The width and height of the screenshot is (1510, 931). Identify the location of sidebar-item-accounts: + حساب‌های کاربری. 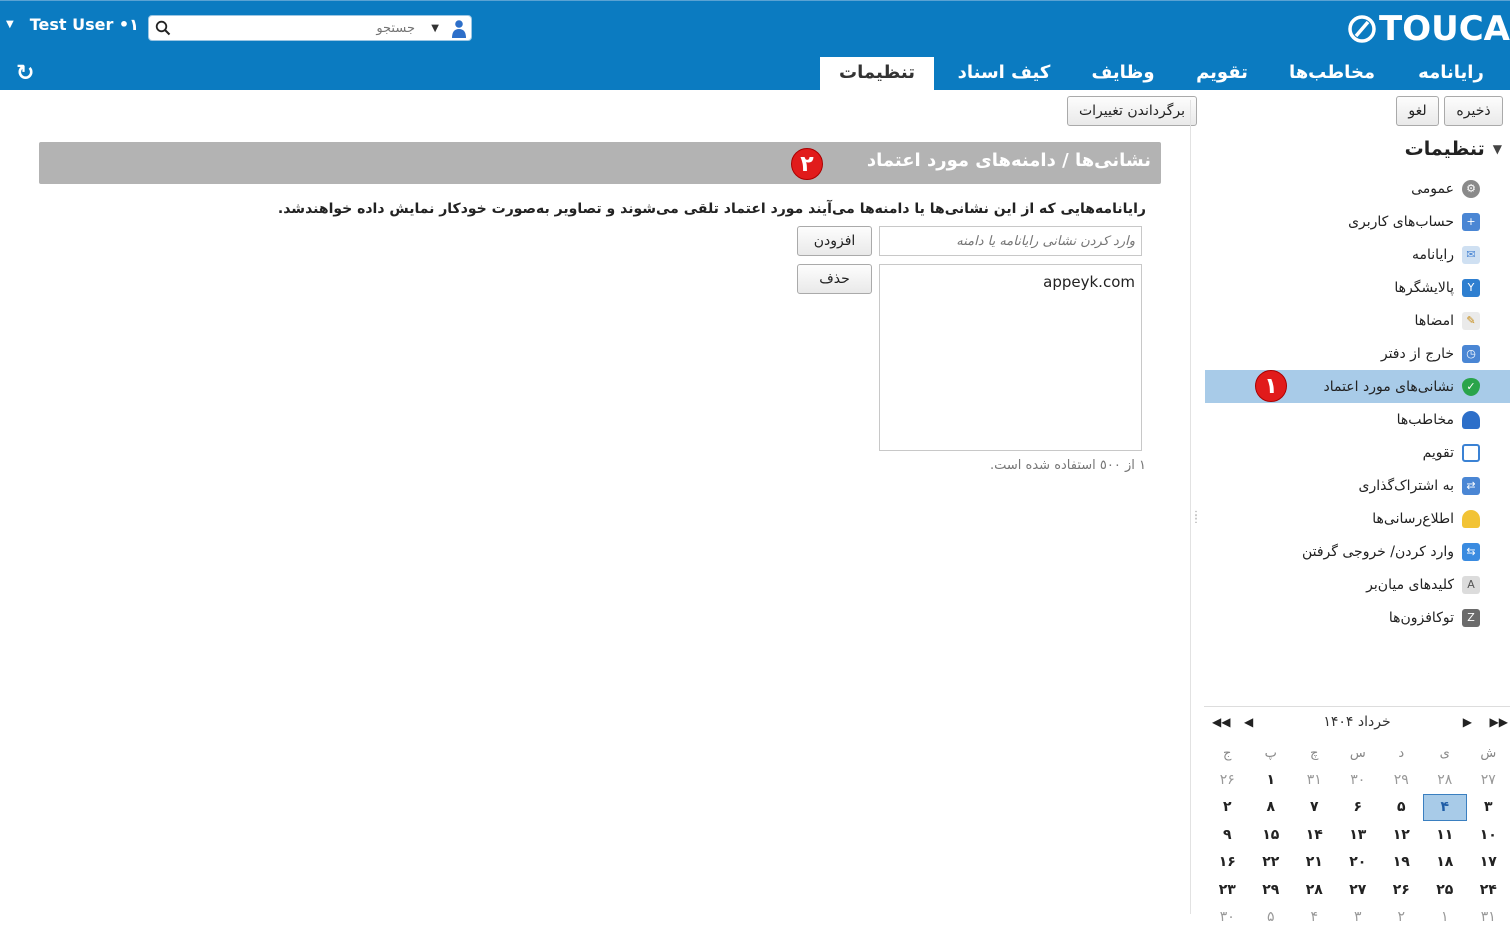
(1356, 221).